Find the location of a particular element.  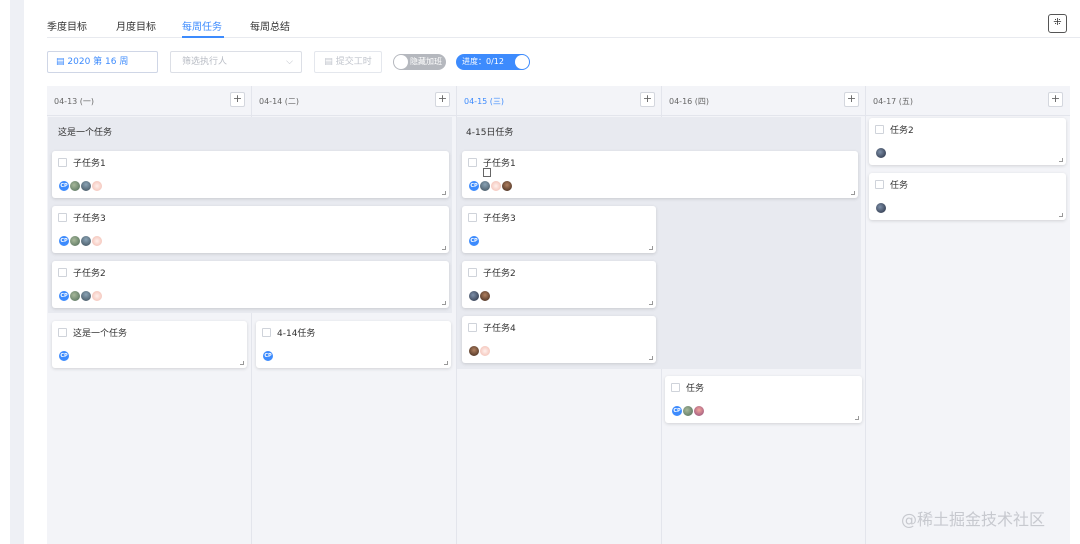

tab-weekly-tasks: 每周任务 is located at coordinates (202, 25).